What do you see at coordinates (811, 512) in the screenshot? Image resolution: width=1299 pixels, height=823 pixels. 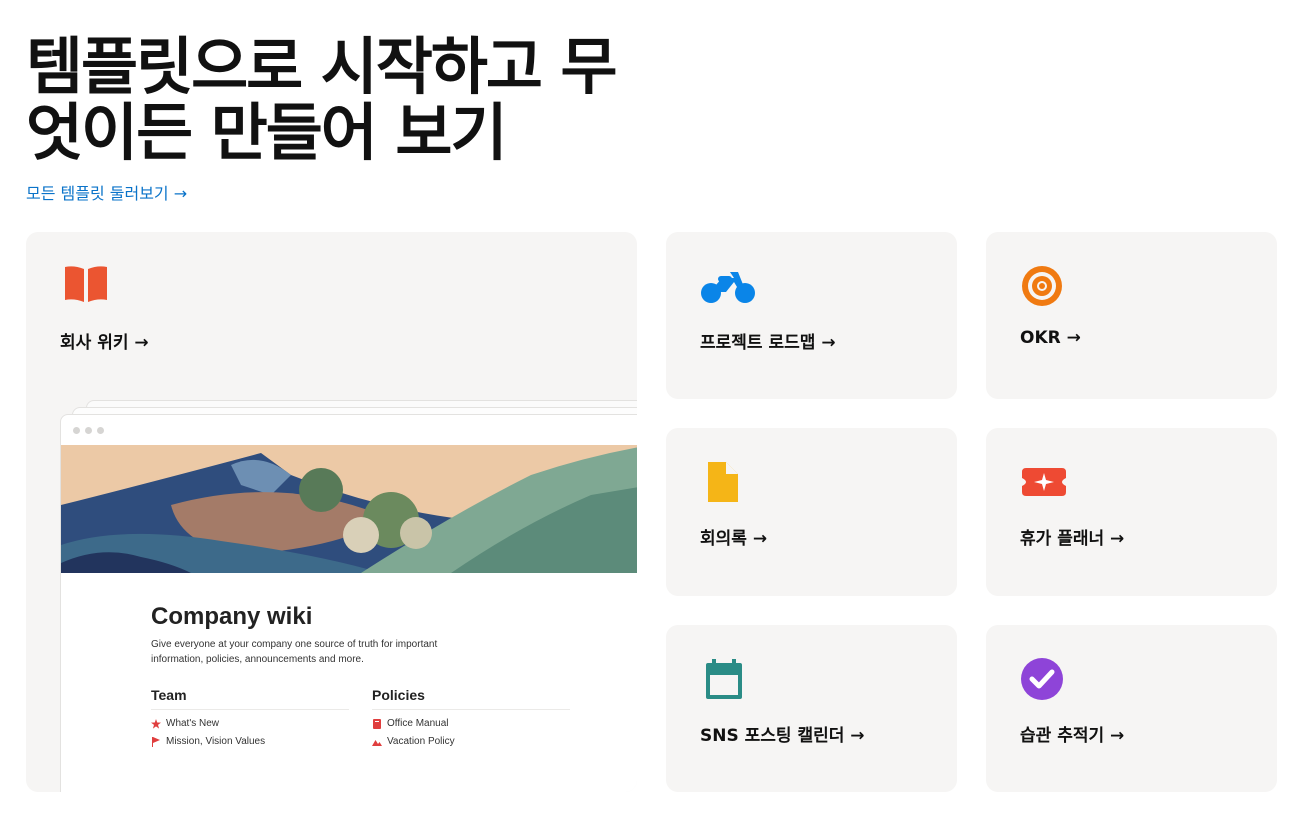 I see `template-card-meeting-notes: 회의록 →` at bounding box center [811, 512].